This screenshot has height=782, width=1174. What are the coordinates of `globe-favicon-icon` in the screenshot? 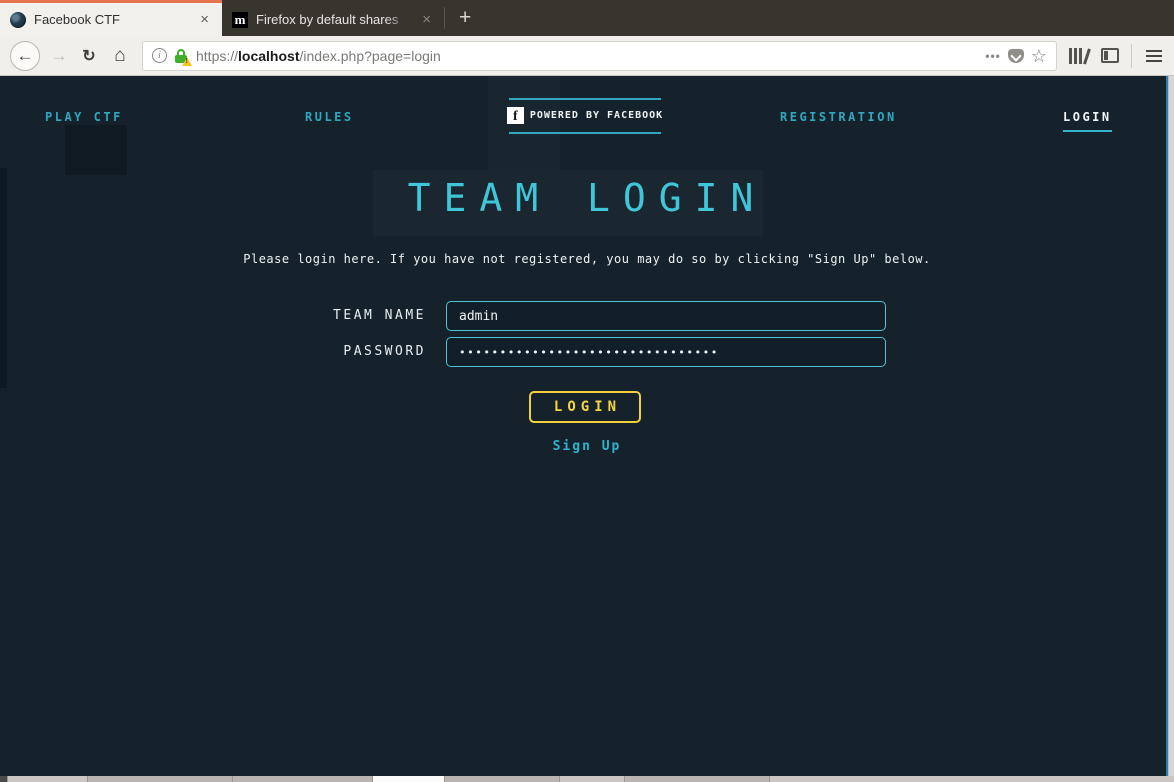 It's located at (18, 19).